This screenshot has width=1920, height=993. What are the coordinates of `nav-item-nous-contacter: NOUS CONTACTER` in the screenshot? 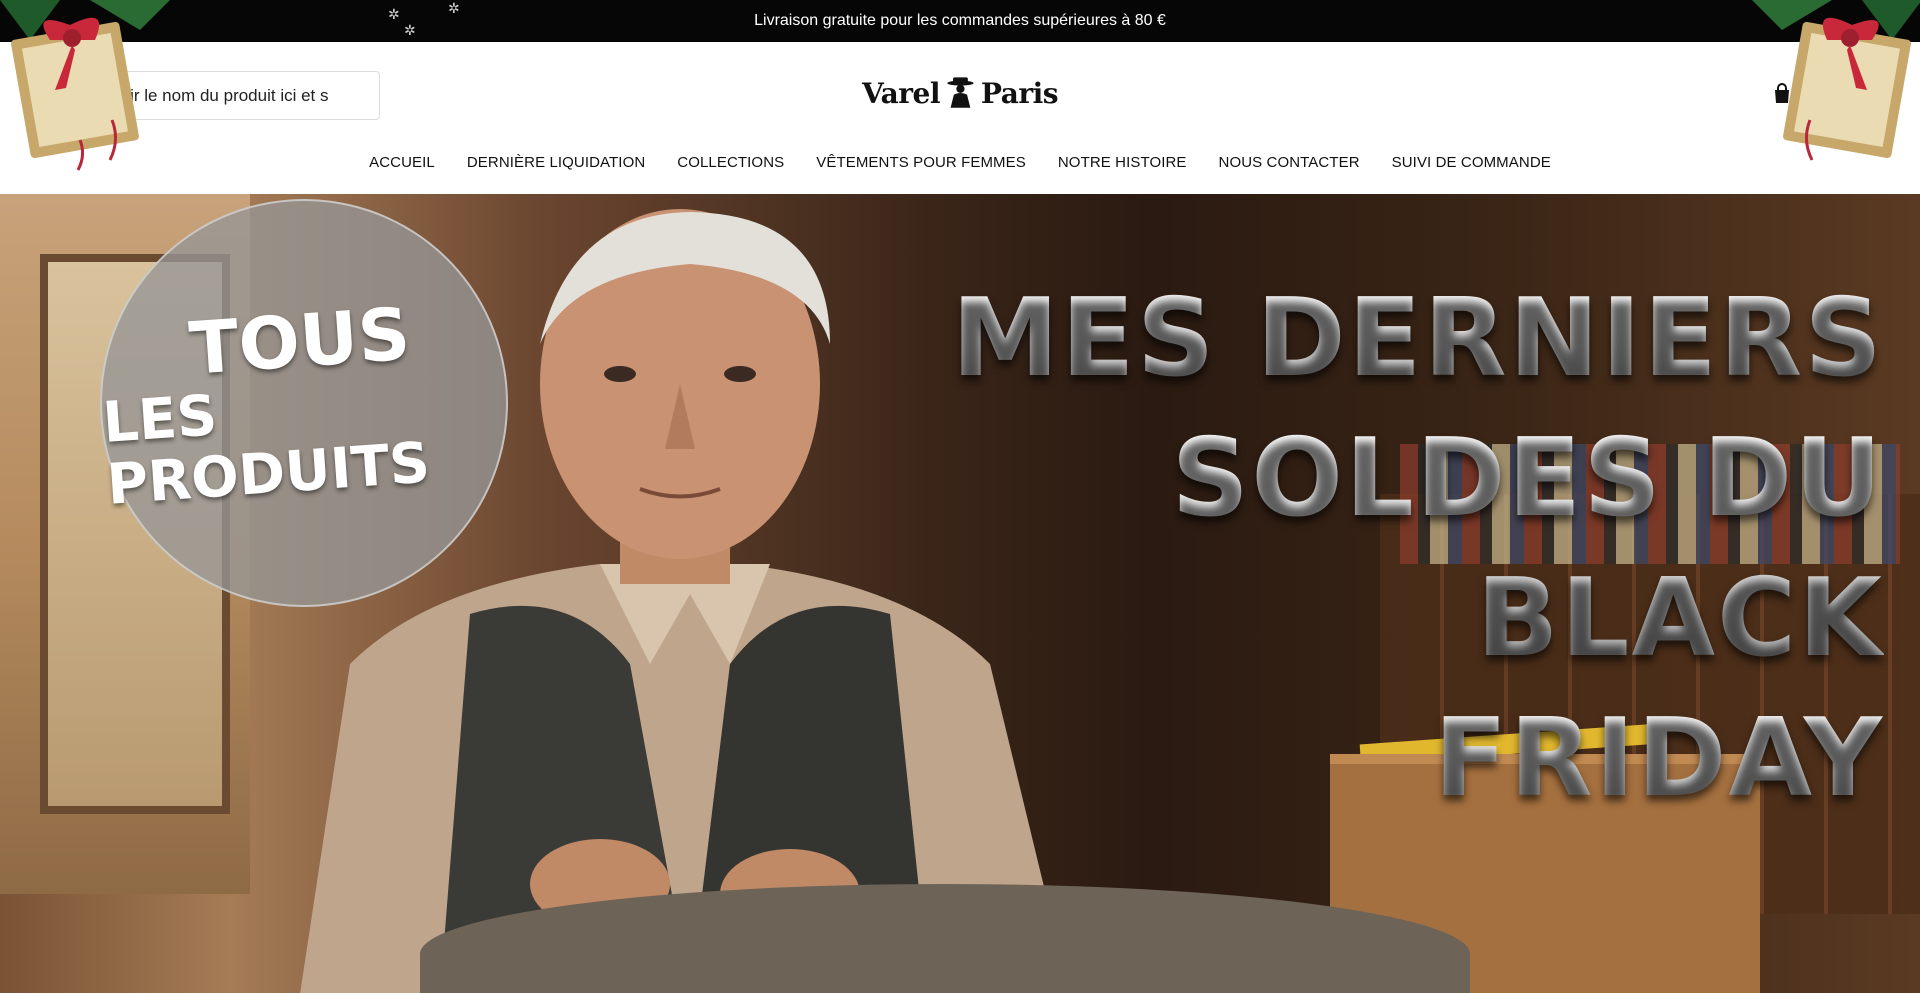 It's located at (1289, 163).